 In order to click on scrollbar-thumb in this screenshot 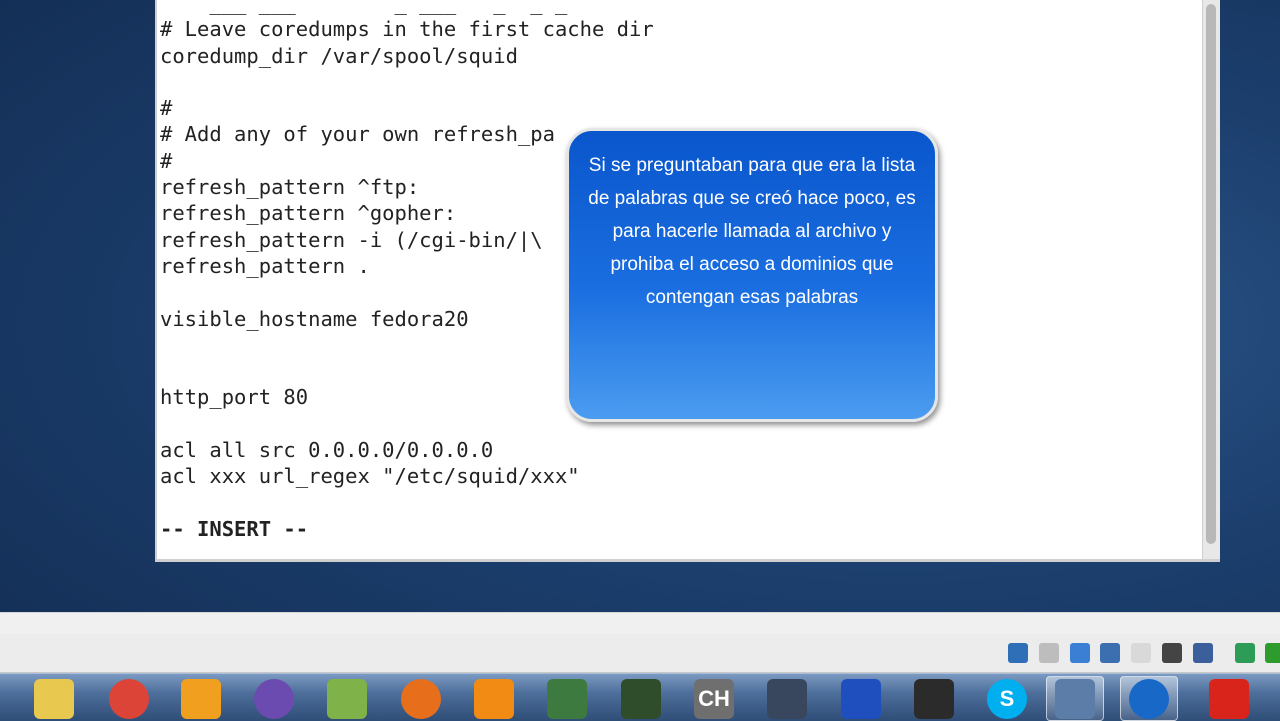, I will do `click(1211, 274)`.